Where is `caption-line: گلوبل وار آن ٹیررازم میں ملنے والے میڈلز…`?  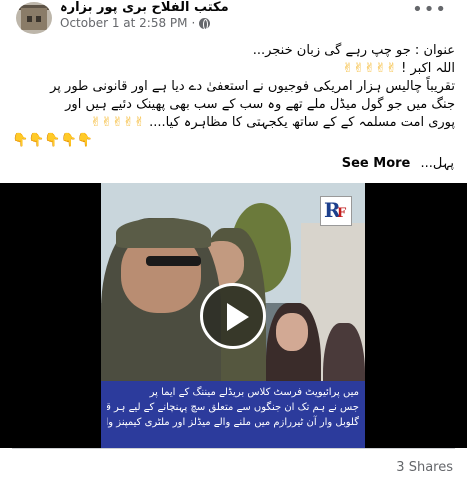
caption-line: گلوبل وار آن ٹیررازم میں ملنے والے میڈلز… is located at coordinates (233, 422).